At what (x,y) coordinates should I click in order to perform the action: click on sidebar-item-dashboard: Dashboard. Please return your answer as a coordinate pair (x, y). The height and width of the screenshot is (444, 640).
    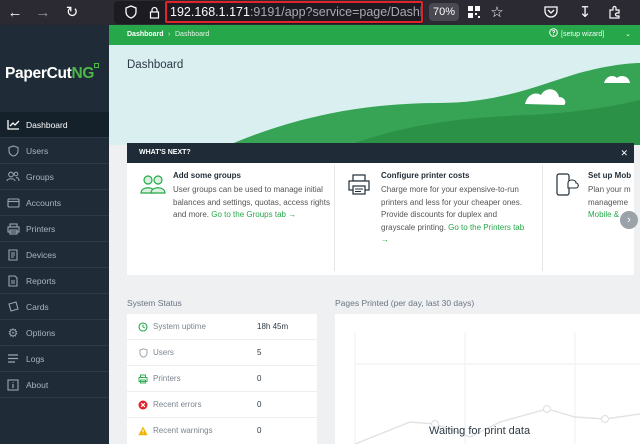
    Looking at the image, I should click on (54, 125).